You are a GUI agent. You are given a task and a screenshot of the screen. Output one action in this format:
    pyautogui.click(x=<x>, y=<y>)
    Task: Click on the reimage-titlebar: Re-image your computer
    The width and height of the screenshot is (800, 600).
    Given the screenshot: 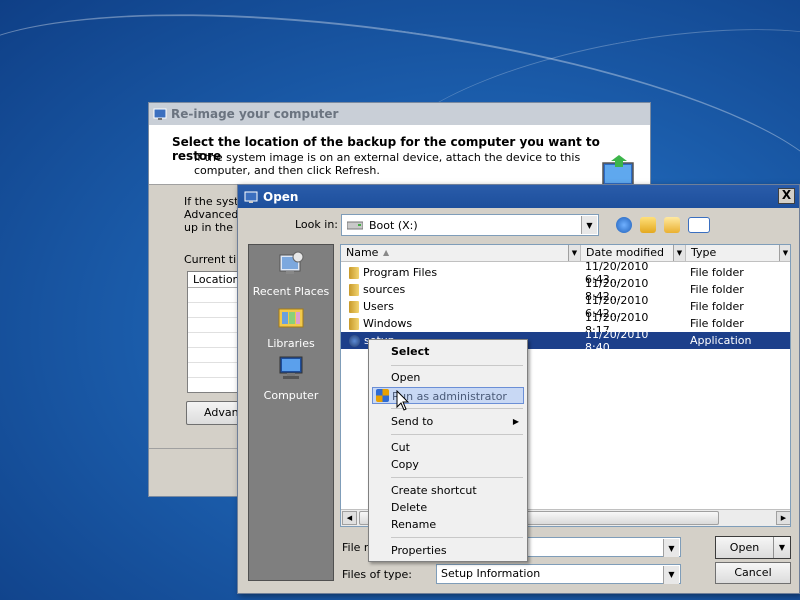 What is the action you would take?
    pyautogui.click(x=399, y=114)
    